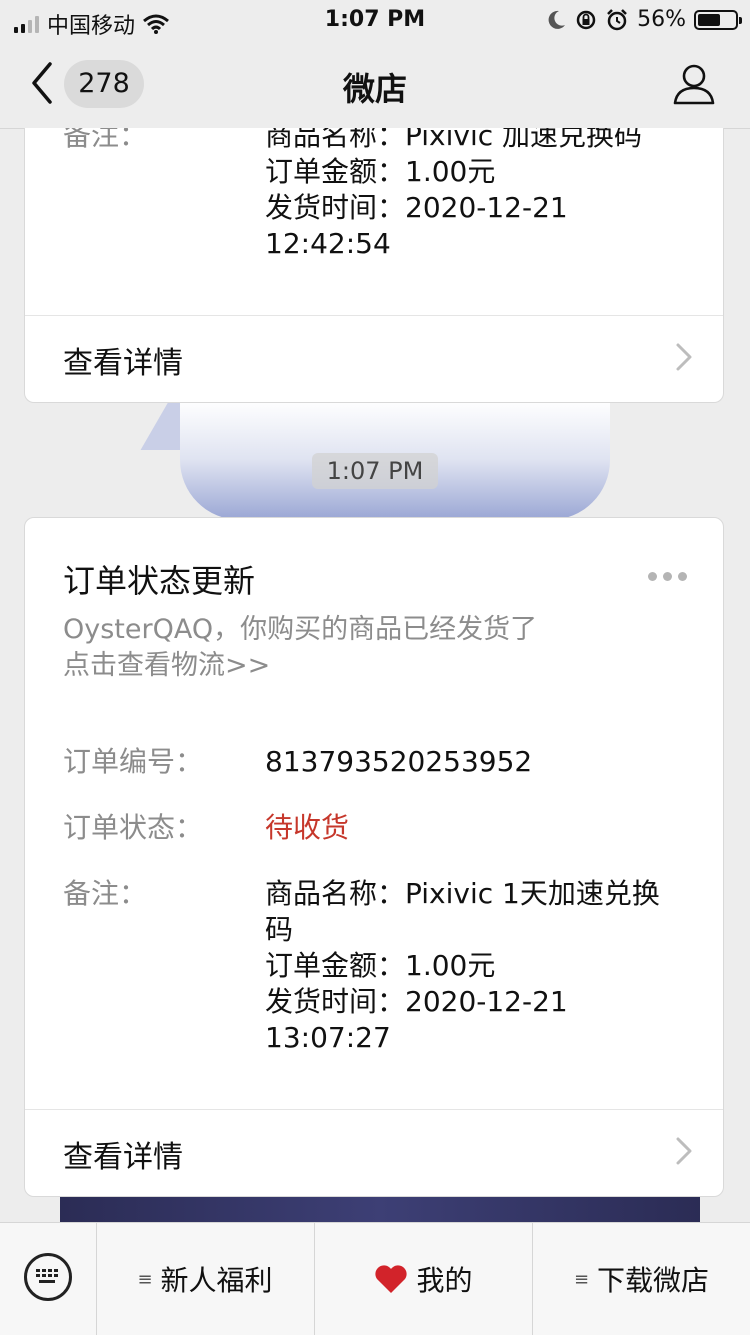  I want to click on toolbar-item-label: 我的, so click(444, 1280).